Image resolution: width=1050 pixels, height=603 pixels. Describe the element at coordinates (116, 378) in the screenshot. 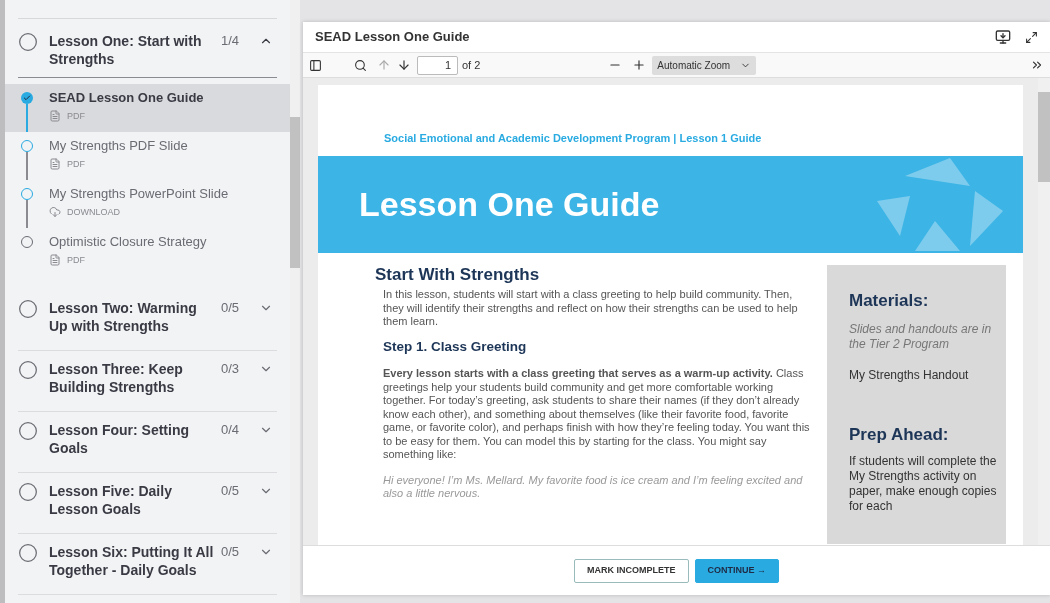

I see `lesson-title: Lesson Three: Keep Building Strengths` at that location.